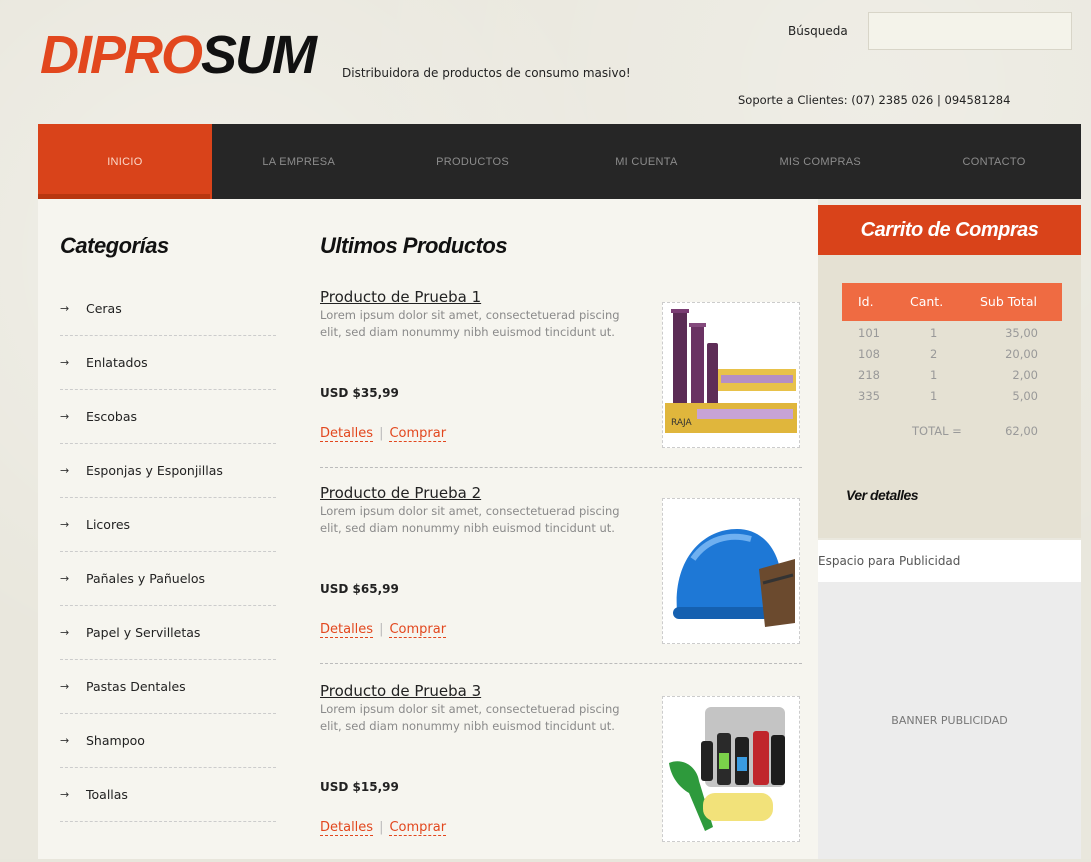 The image size is (1091, 862). Describe the element at coordinates (869, 396) in the screenshot. I see `cart-row-id: 335` at that location.